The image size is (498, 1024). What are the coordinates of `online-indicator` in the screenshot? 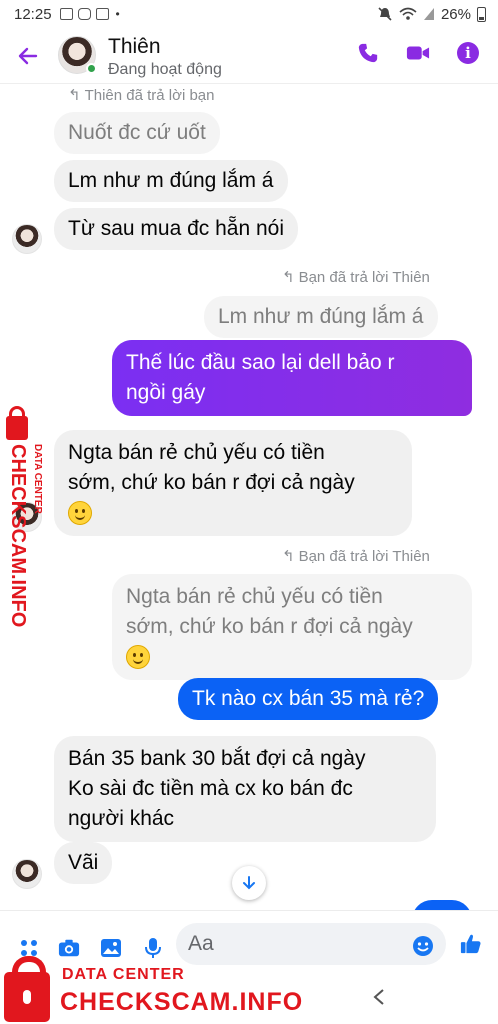 It's located at (91, 68).